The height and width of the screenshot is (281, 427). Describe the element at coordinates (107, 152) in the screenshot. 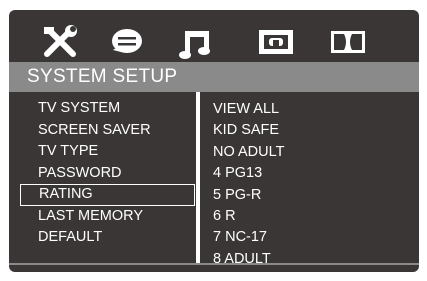

I see `menu-item-tv-type: TV TYPE` at that location.